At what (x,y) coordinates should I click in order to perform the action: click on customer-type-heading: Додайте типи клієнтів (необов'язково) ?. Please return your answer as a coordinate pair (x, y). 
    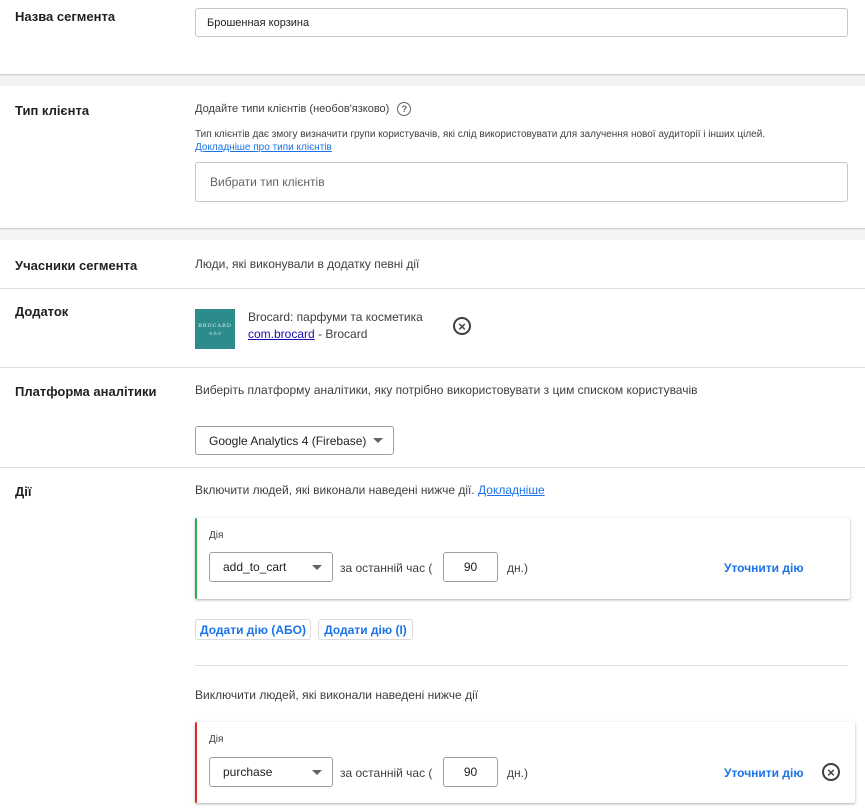
    Looking at the image, I should click on (303, 109).